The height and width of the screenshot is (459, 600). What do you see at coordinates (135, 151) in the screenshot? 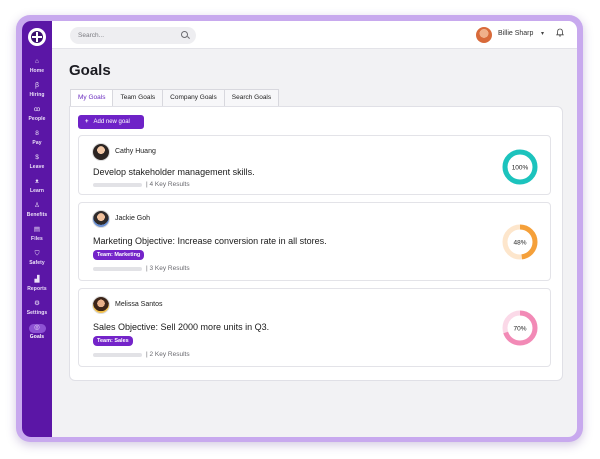
I see `goal-owner: Cathy Huang` at bounding box center [135, 151].